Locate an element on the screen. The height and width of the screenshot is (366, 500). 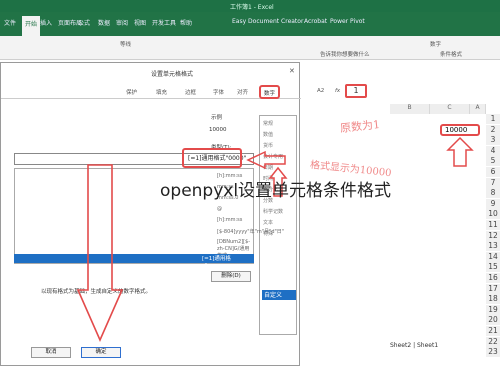
overlay-title: openpyxl设置单元格条件格式 is located at coordinates (276, 191).